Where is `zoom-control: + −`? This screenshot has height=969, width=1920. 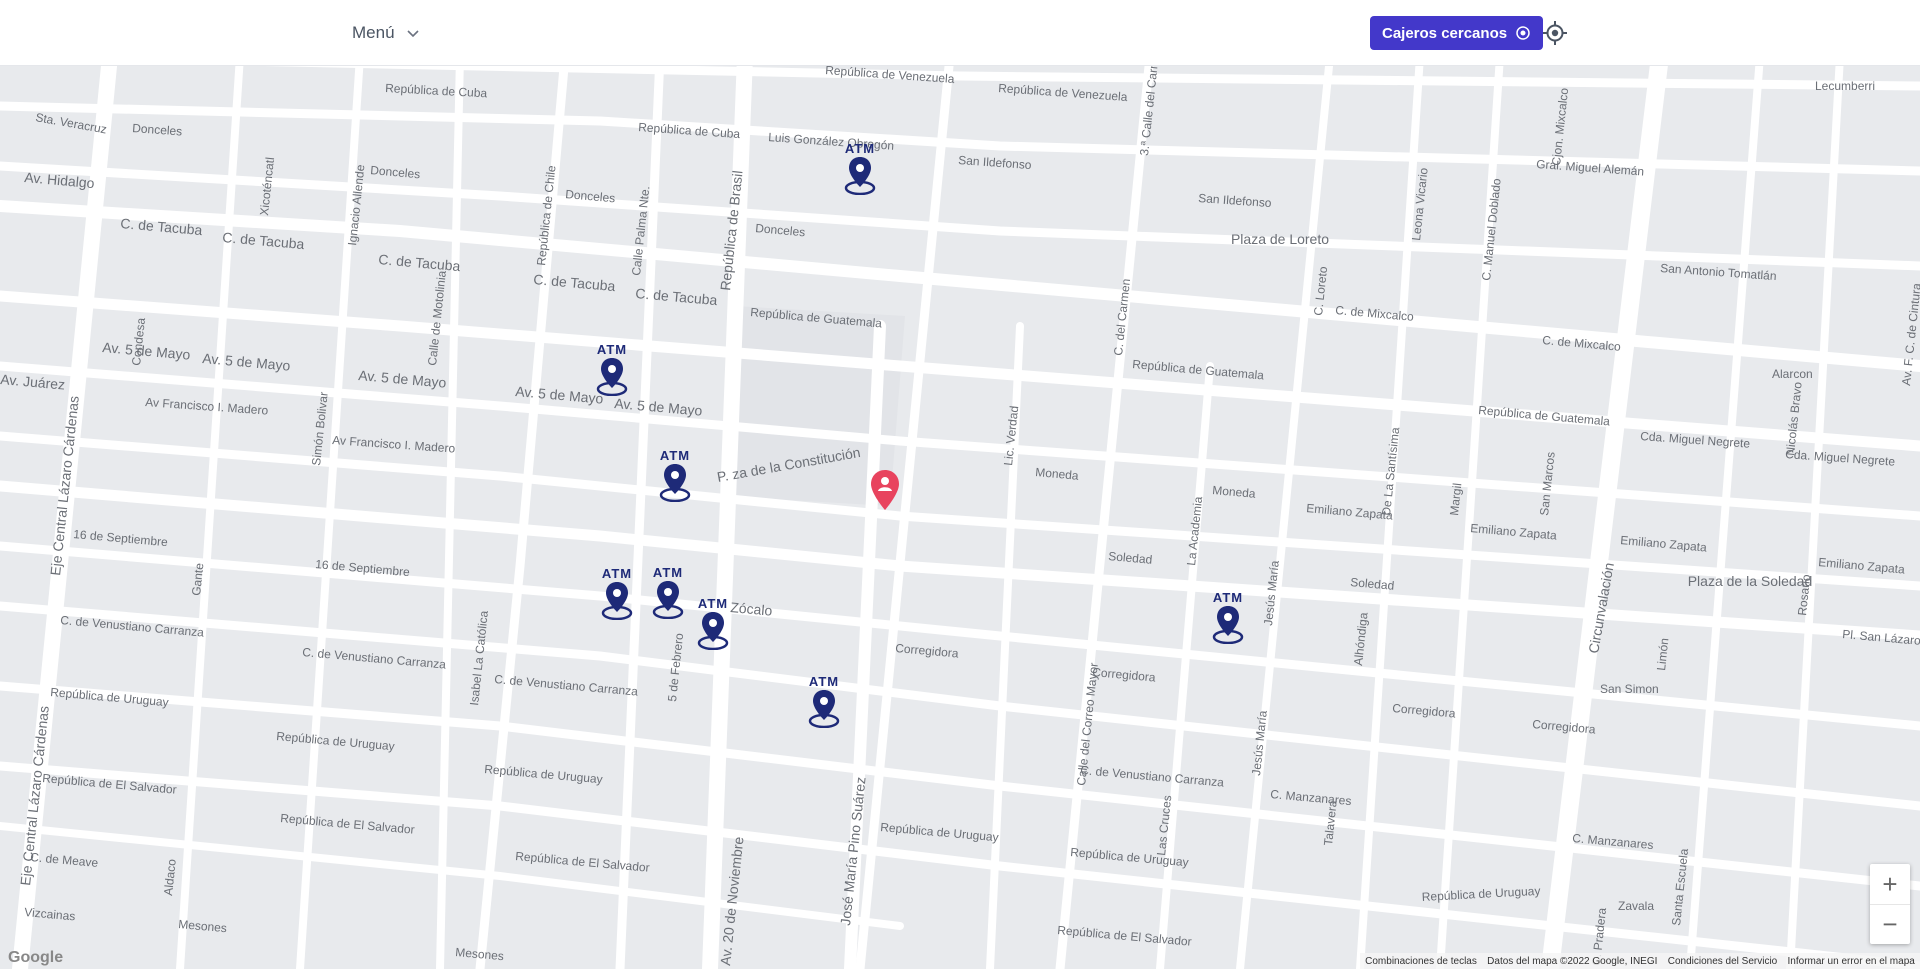 zoom-control: + − is located at coordinates (1890, 904).